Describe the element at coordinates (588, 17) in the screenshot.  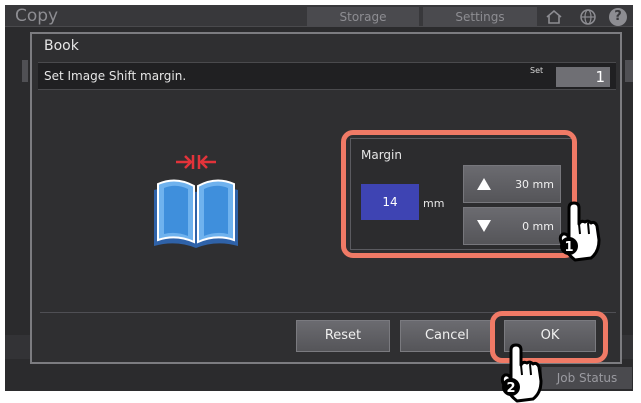
I see `globe-icon` at that location.